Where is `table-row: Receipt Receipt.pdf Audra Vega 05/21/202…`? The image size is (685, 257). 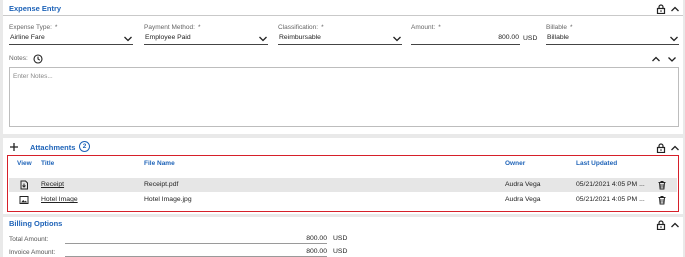
table-row: Receipt Receipt.pdf Audra Vega 05/21/202… is located at coordinates (343, 185).